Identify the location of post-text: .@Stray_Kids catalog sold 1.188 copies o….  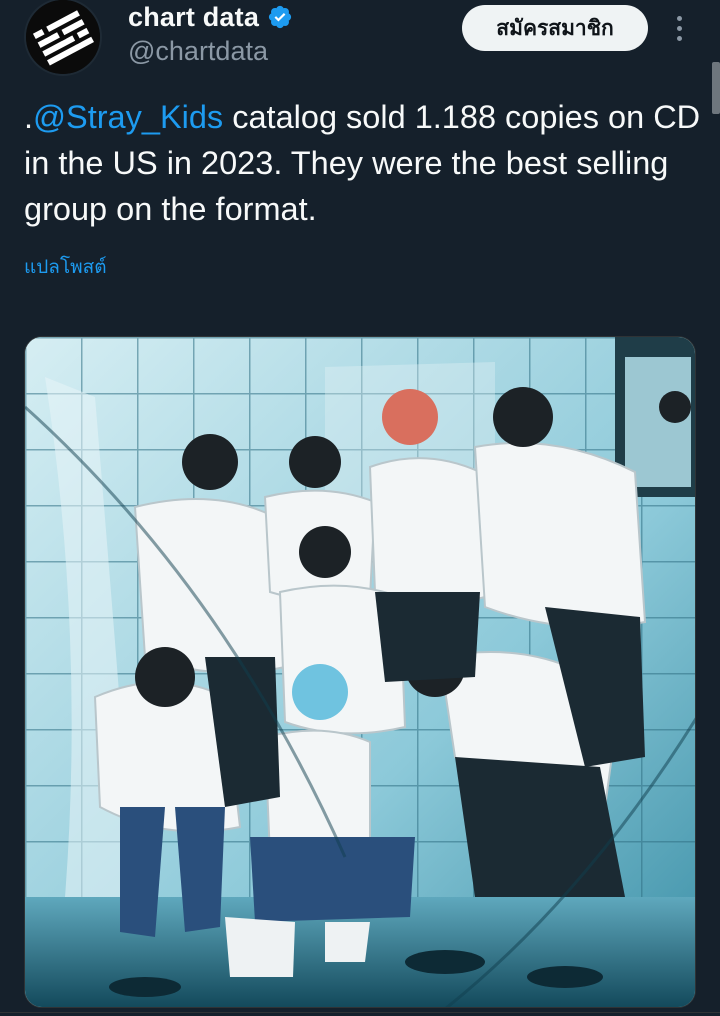
(364, 163).